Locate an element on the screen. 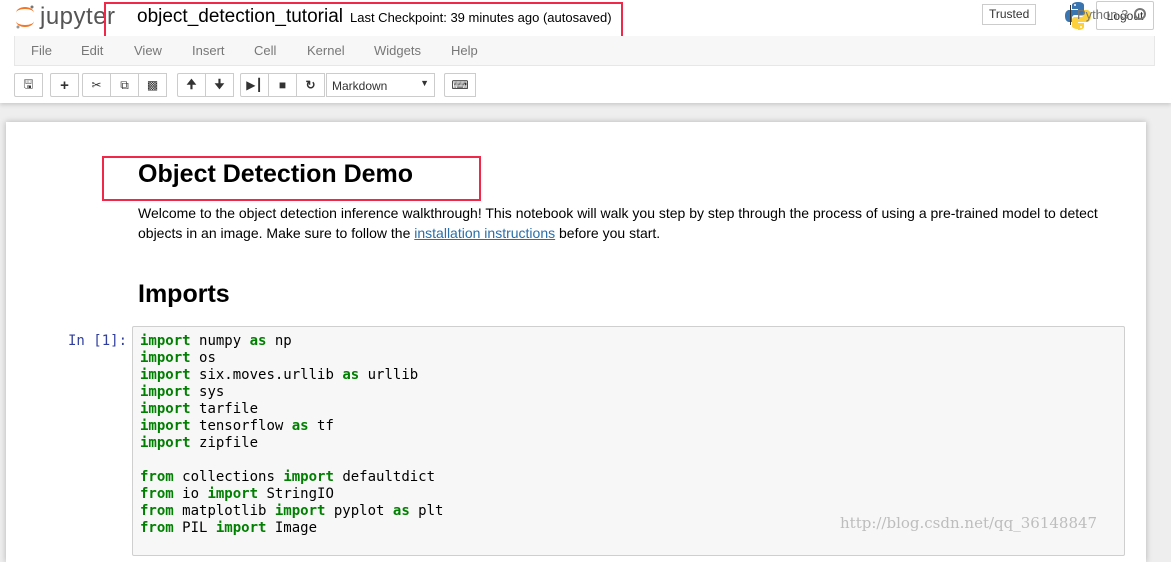 This screenshot has width=1171, height=562. code-line: import numpy as np is located at coordinates (628, 341).